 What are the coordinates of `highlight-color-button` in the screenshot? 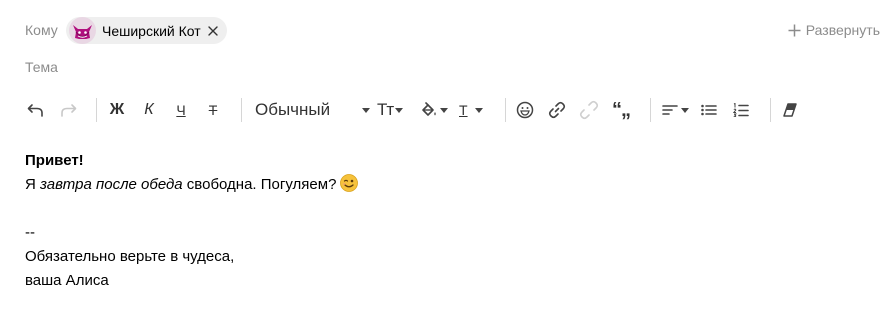 It's located at (435, 110).